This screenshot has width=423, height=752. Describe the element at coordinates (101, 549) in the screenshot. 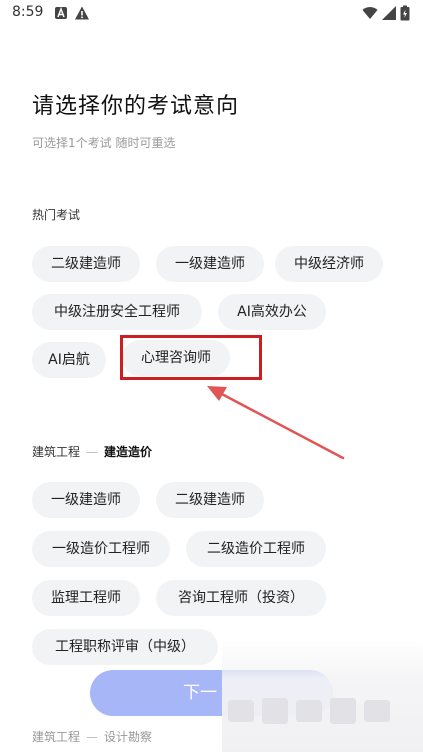

I see `chip-first-class-cost-engineer: 一级造价工程师` at that location.